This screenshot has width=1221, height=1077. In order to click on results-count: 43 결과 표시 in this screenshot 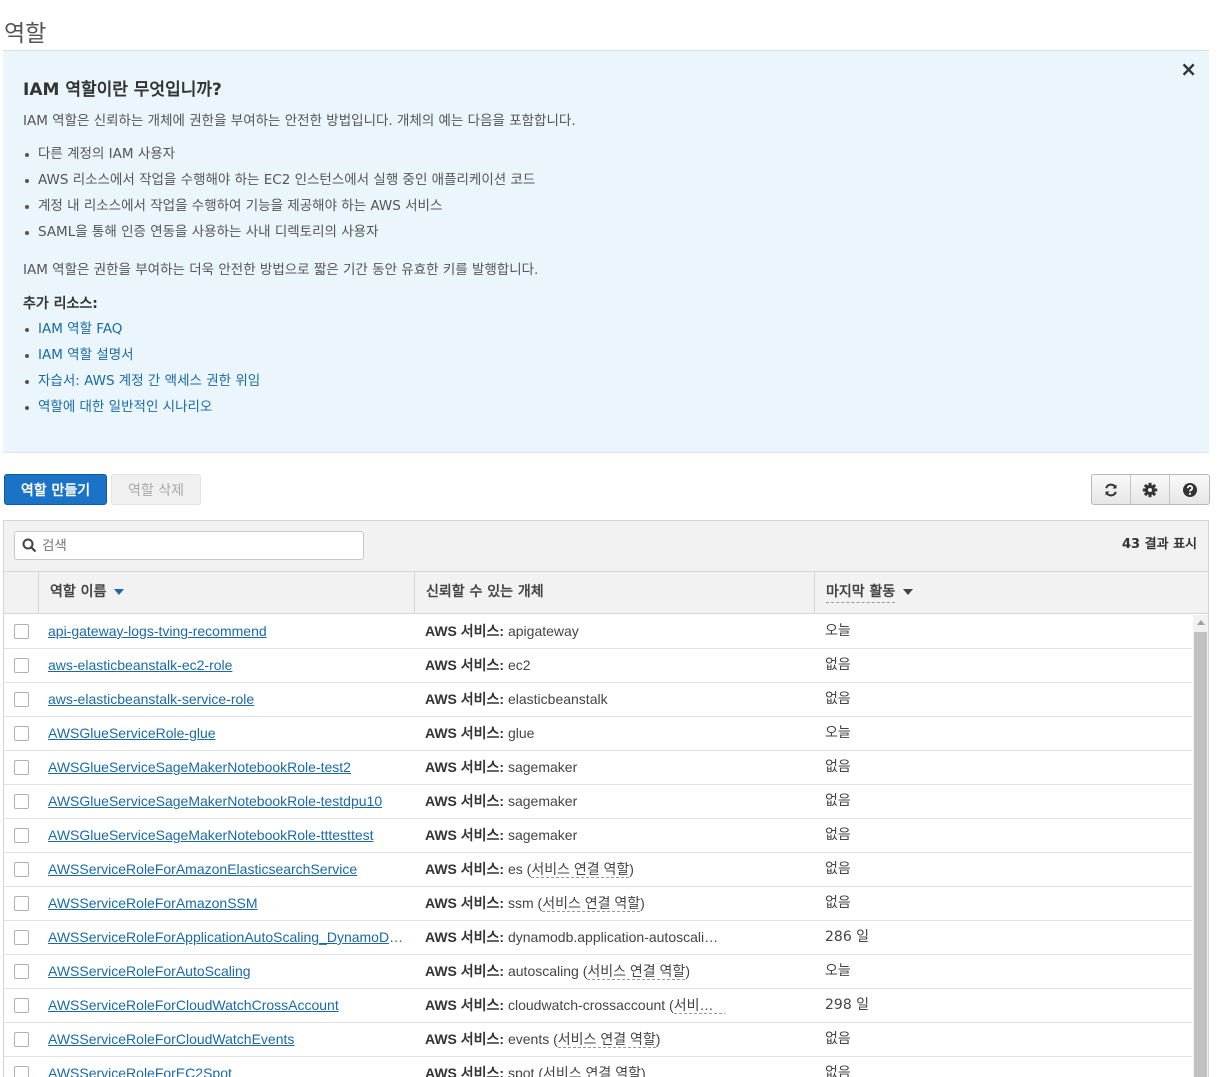, I will do `click(1159, 544)`.